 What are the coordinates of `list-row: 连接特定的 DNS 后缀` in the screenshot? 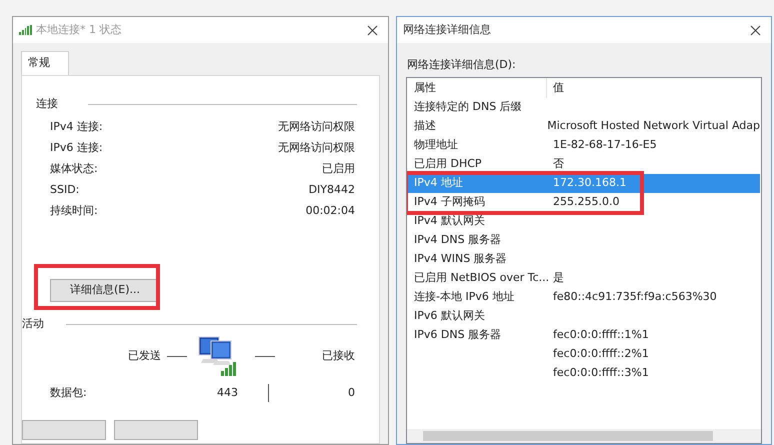 It's located at (584, 107).